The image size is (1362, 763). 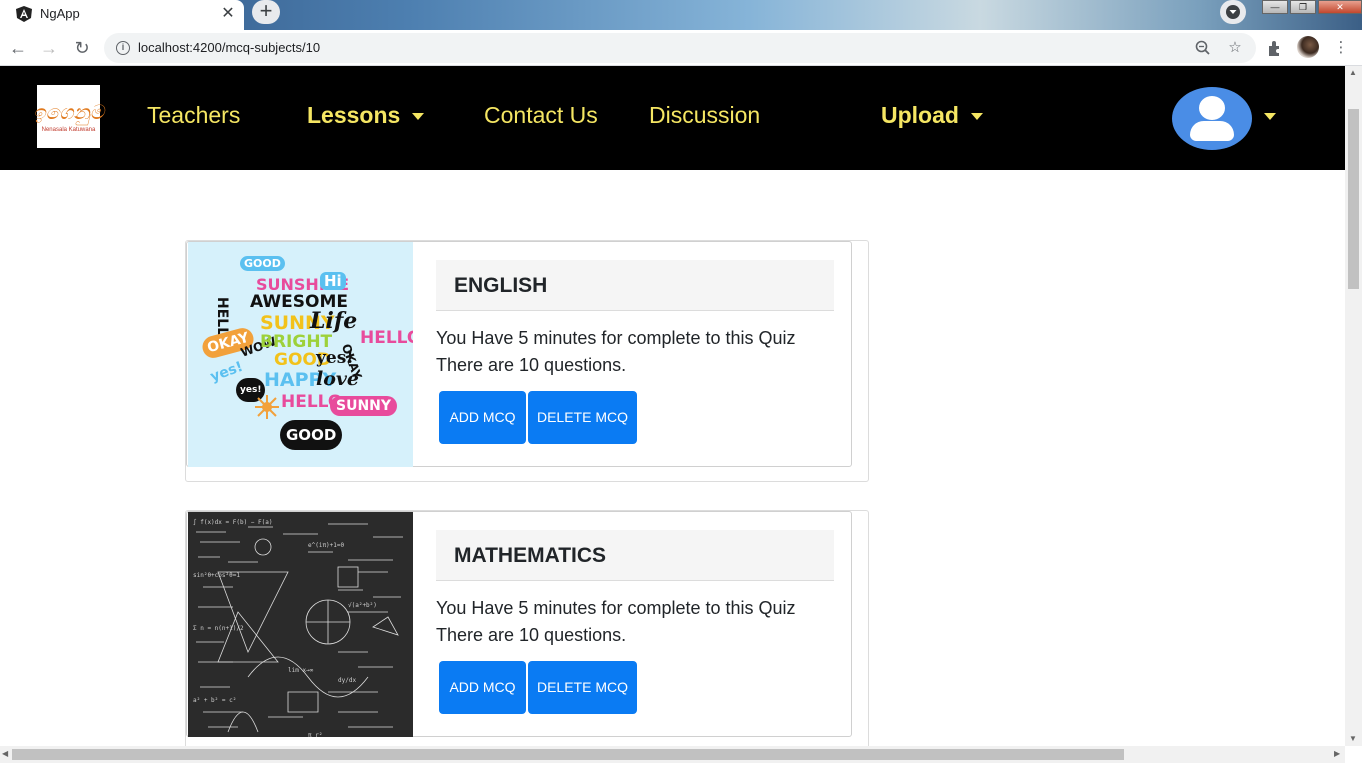 I want to click on url-text: localhost:4200/mcq-subjects/10, so click(x=229, y=47).